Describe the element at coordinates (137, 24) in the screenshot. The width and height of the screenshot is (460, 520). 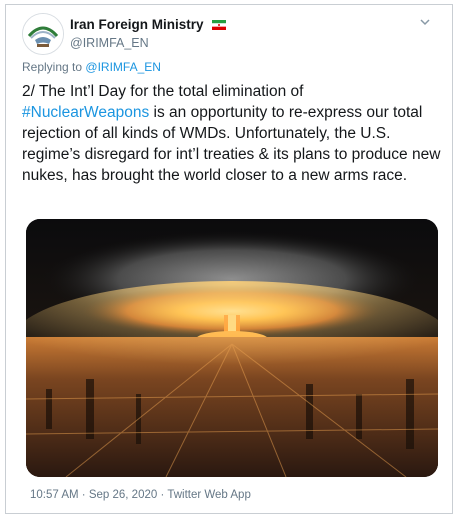
I see `display-name: Iran Foreign Ministry` at that location.